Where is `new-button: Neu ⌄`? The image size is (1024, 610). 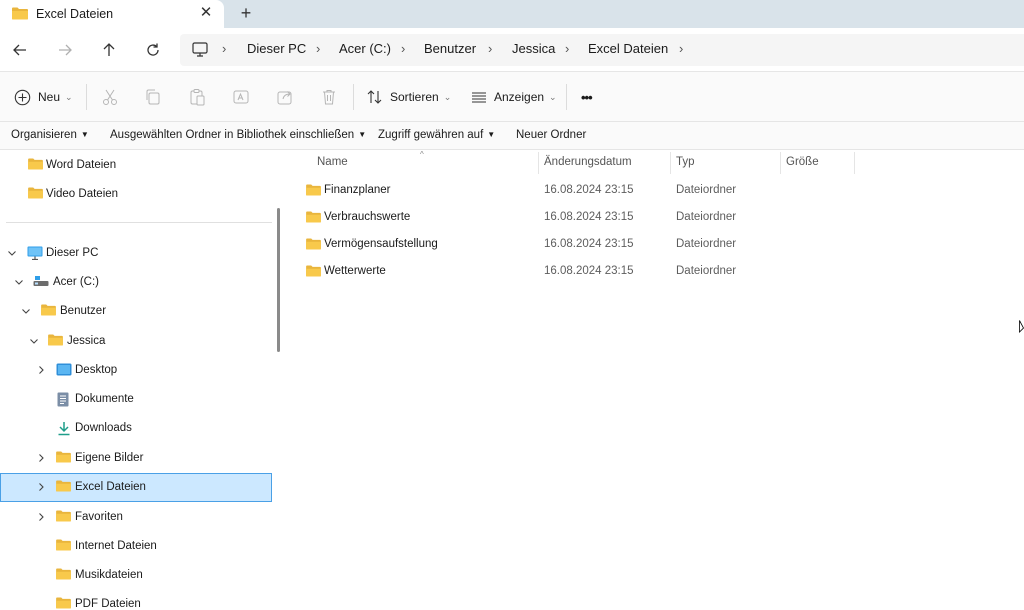 new-button: Neu ⌄ is located at coordinates (43, 97).